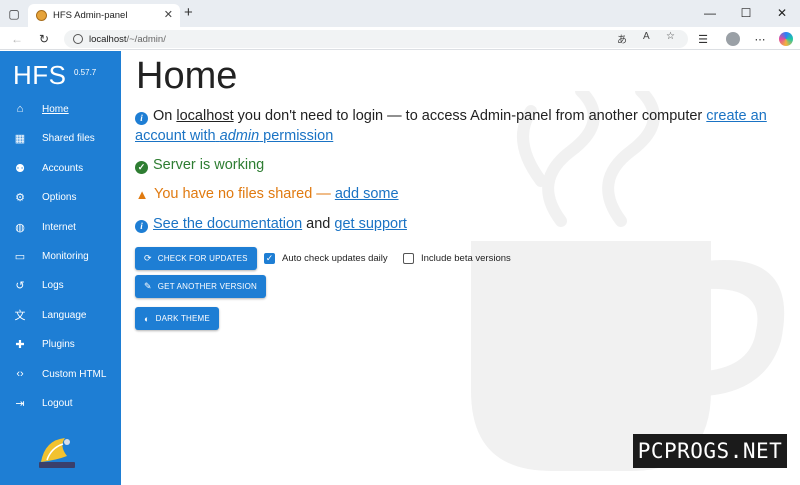 The image size is (800, 485). Describe the element at coordinates (20, 285) in the screenshot. I see `history-icon: ↺` at that location.